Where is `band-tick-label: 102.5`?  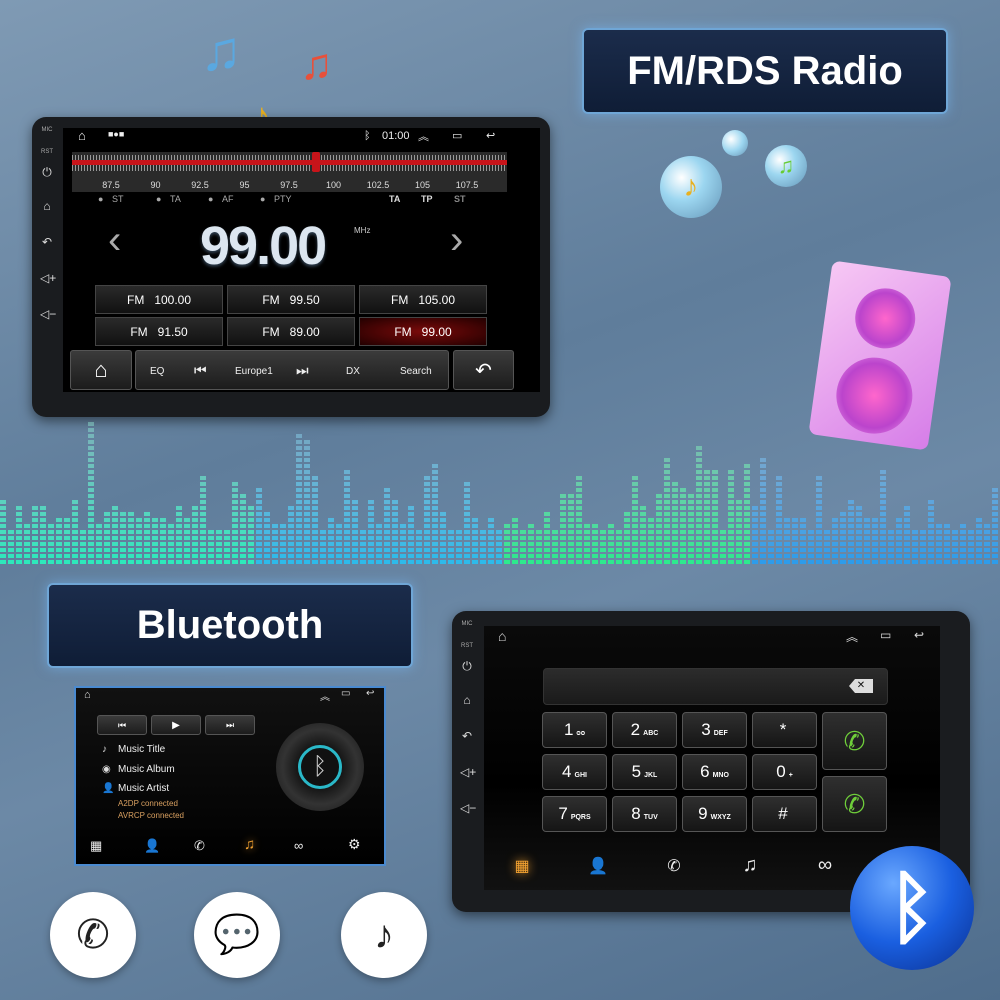
band-tick-label: 102.5 is located at coordinates (378, 185).